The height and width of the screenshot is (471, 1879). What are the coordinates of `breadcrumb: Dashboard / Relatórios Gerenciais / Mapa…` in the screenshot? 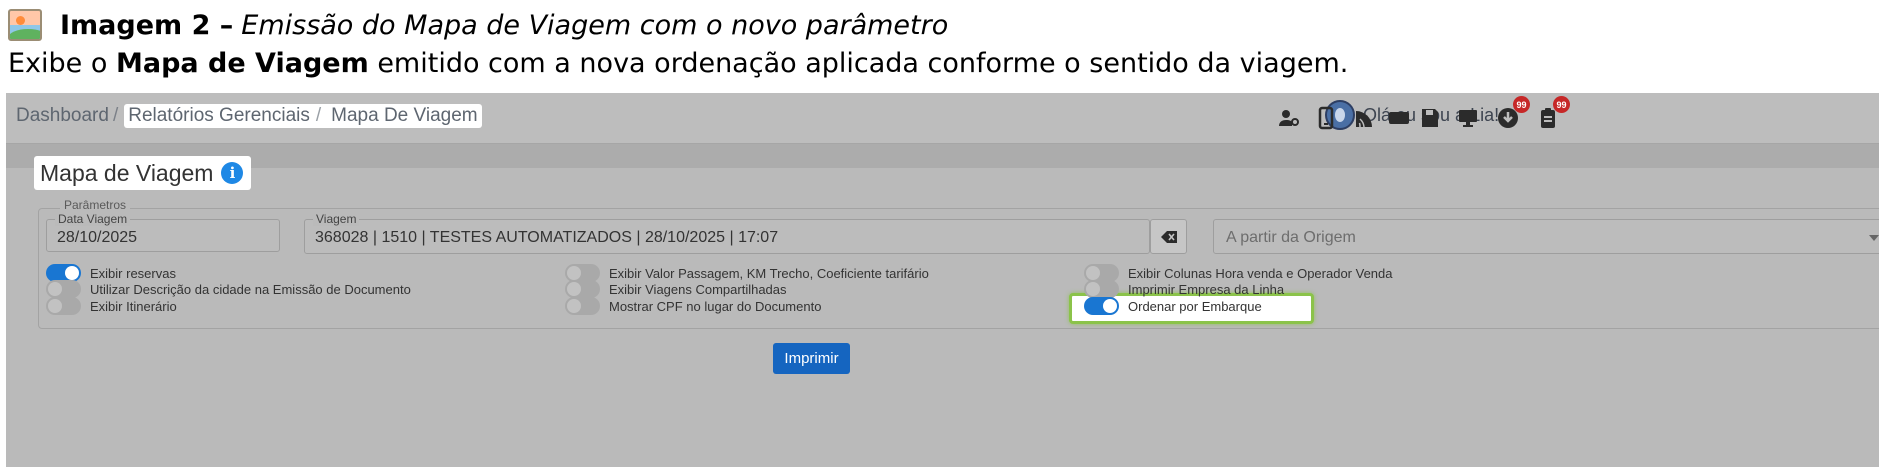 It's located at (249, 116).